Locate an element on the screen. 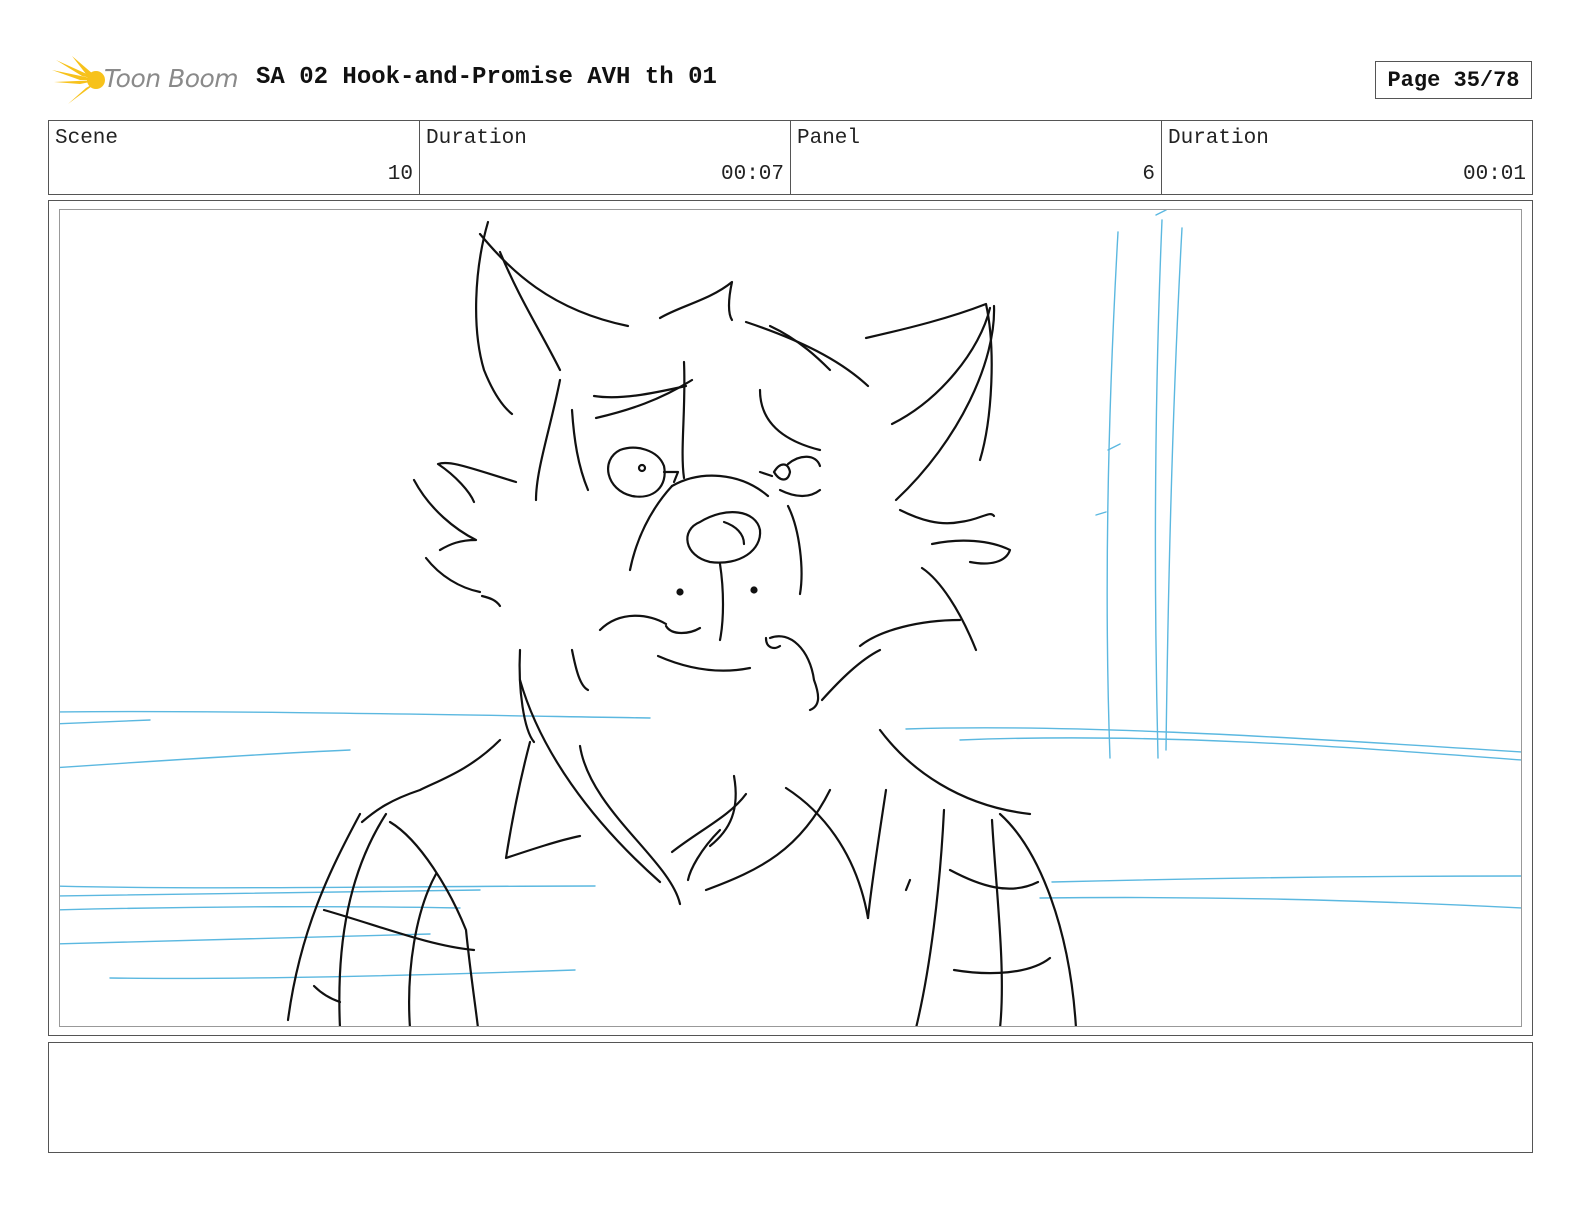  panel-duration-label: Duration is located at coordinates (1218, 138).